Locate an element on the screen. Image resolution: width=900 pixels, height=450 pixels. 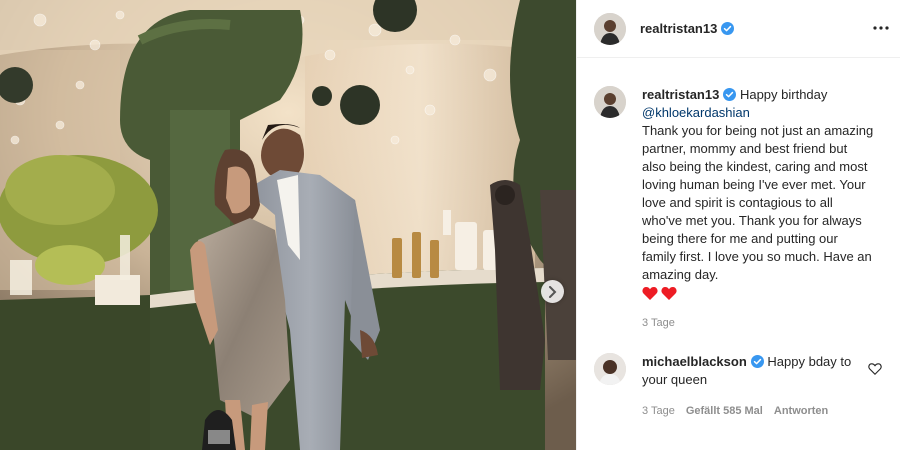
comment-meta: 3 Tage Gefällt 585 Mal Antworten is located at coordinates (735, 411).